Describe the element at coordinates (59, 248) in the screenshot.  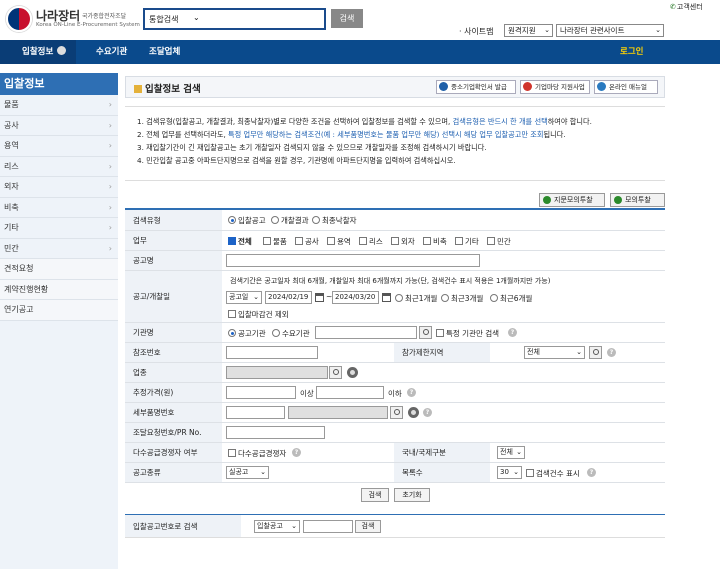
I see `sidebar-item-private: 민간 ›` at that location.